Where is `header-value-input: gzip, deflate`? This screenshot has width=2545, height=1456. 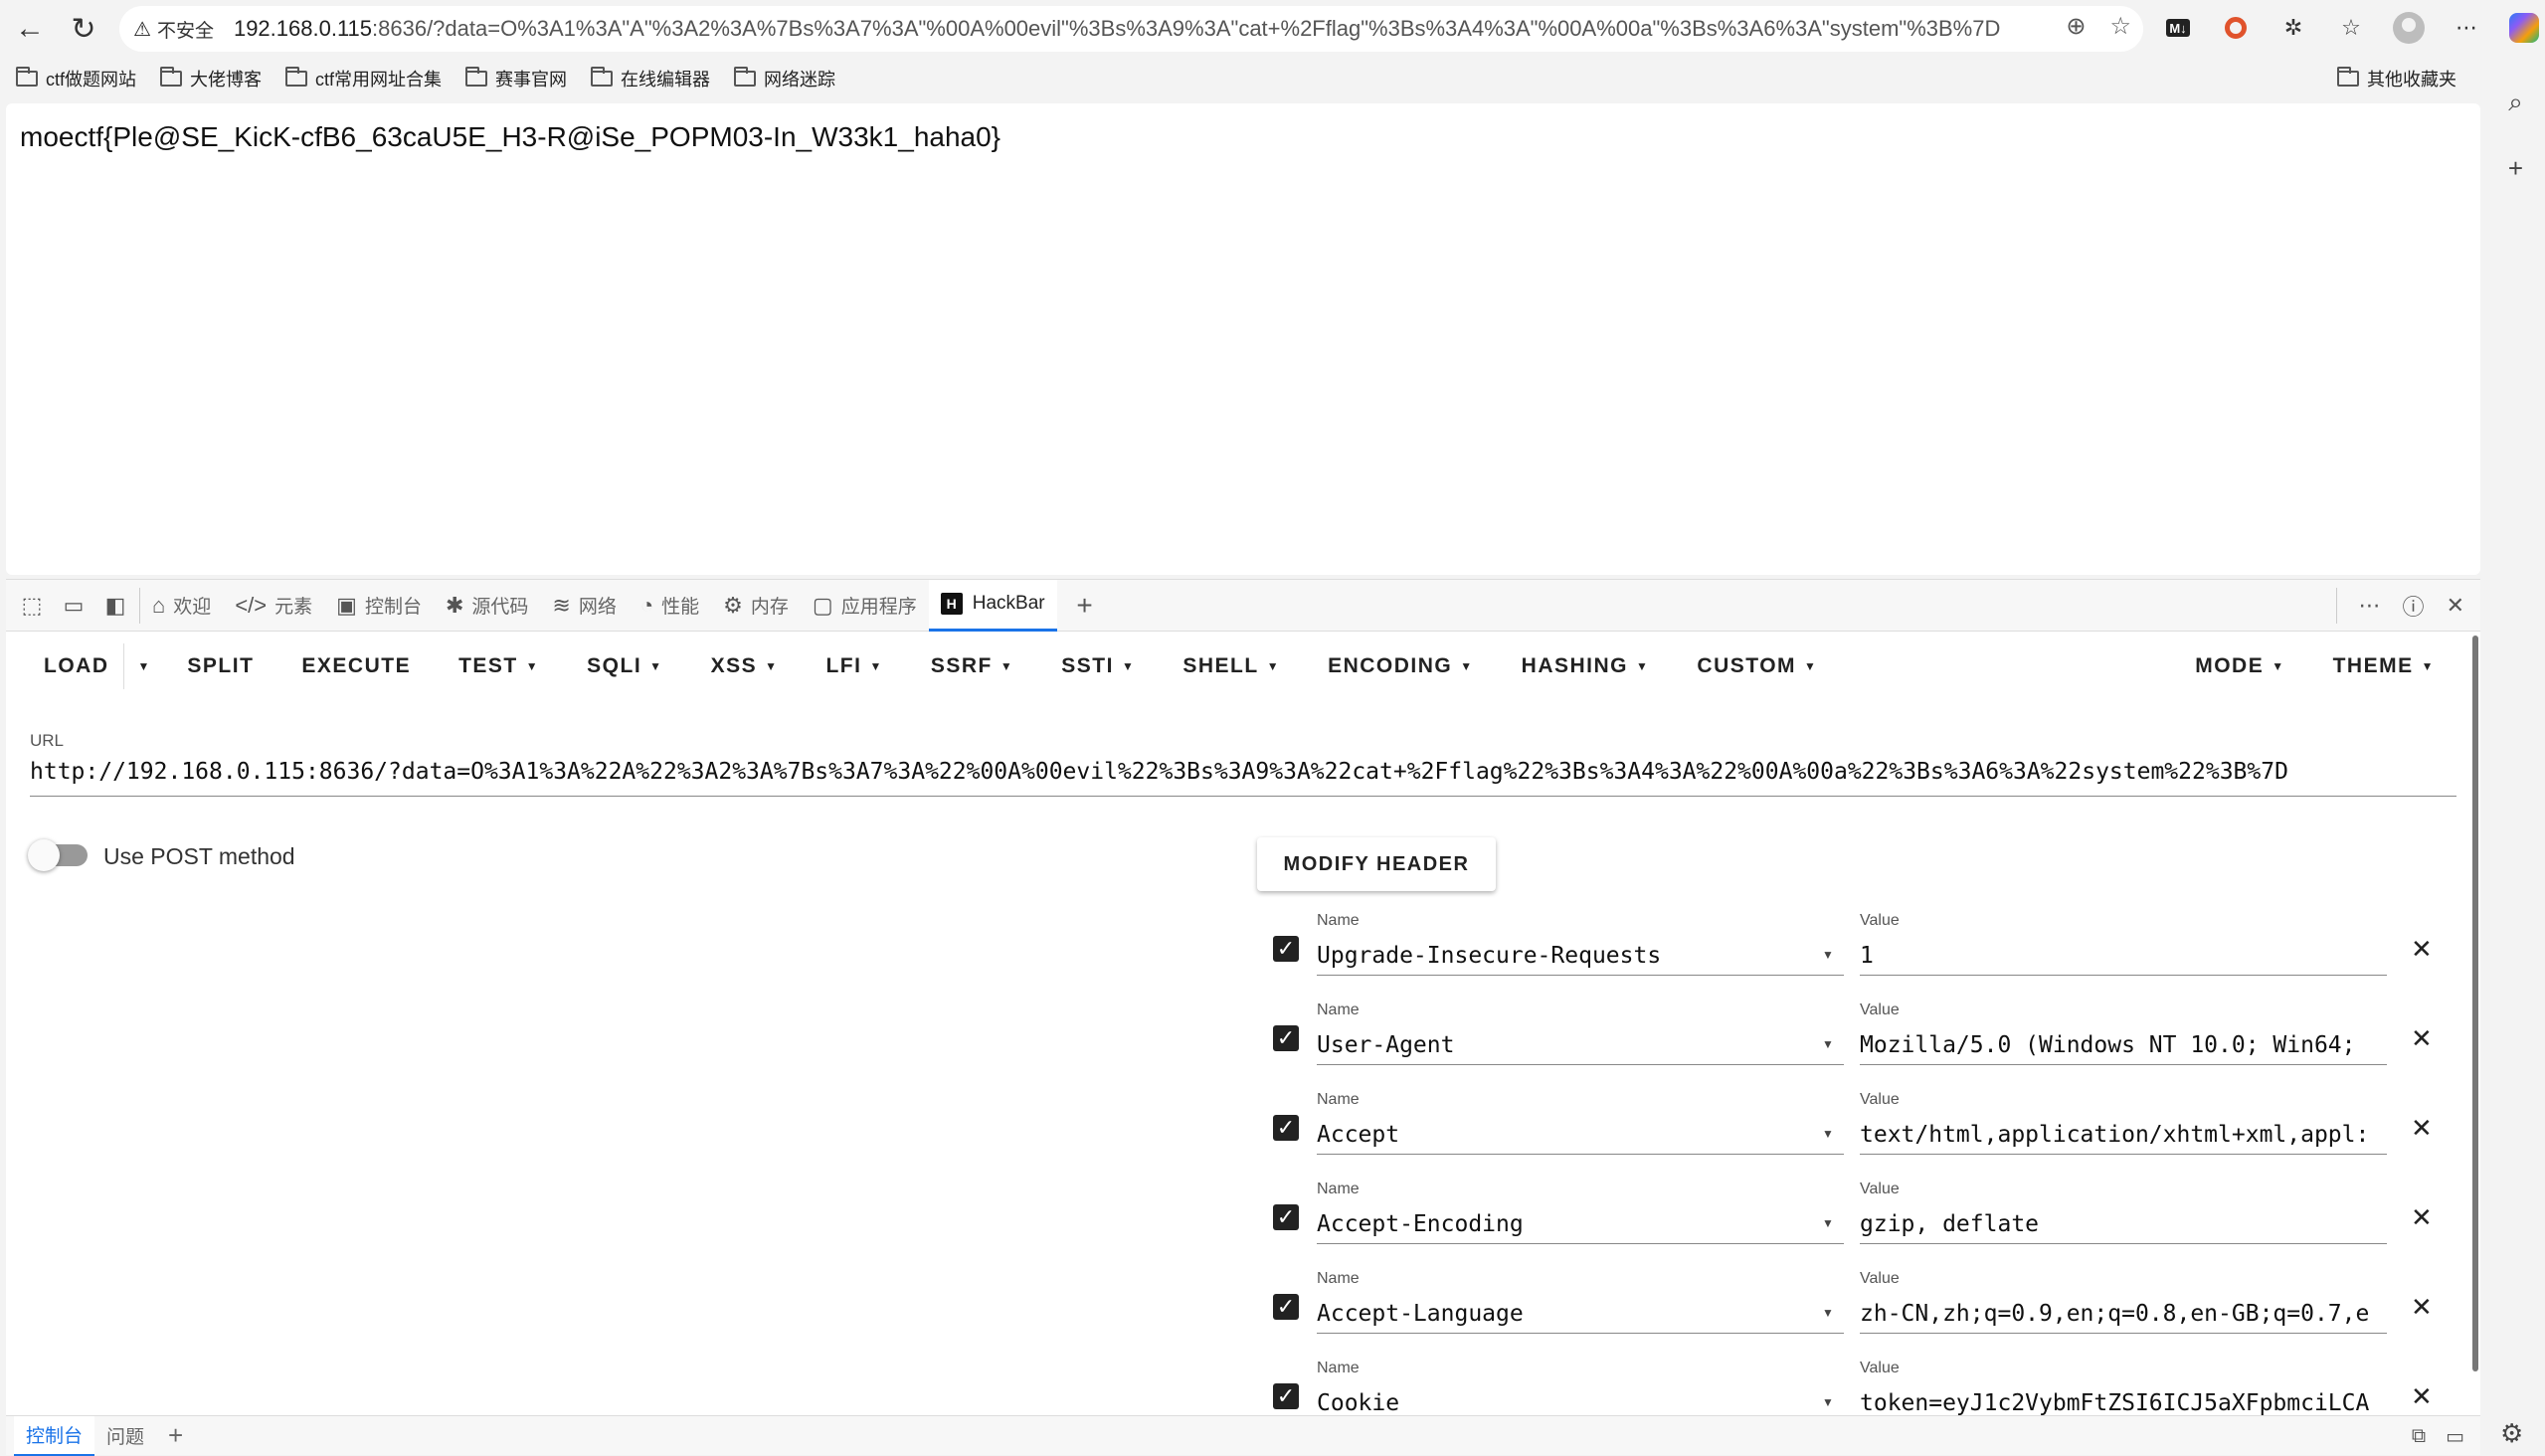 header-value-input: gzip, deflate is located at coordinates (2124, 1224).